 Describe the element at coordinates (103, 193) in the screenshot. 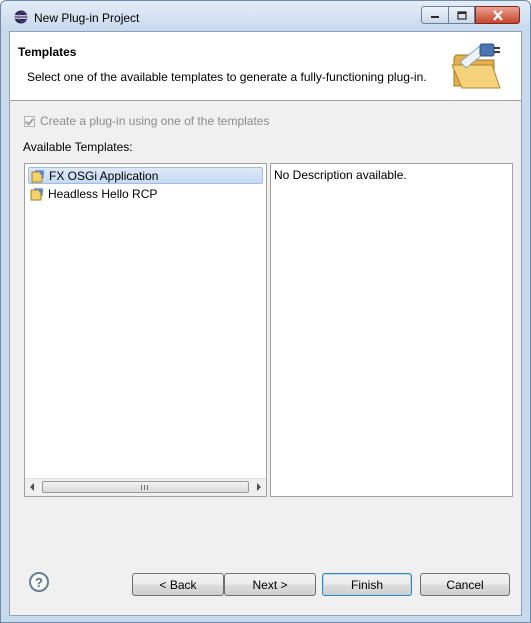

I see `template-item-label: Headless Hello RCP` at that location.